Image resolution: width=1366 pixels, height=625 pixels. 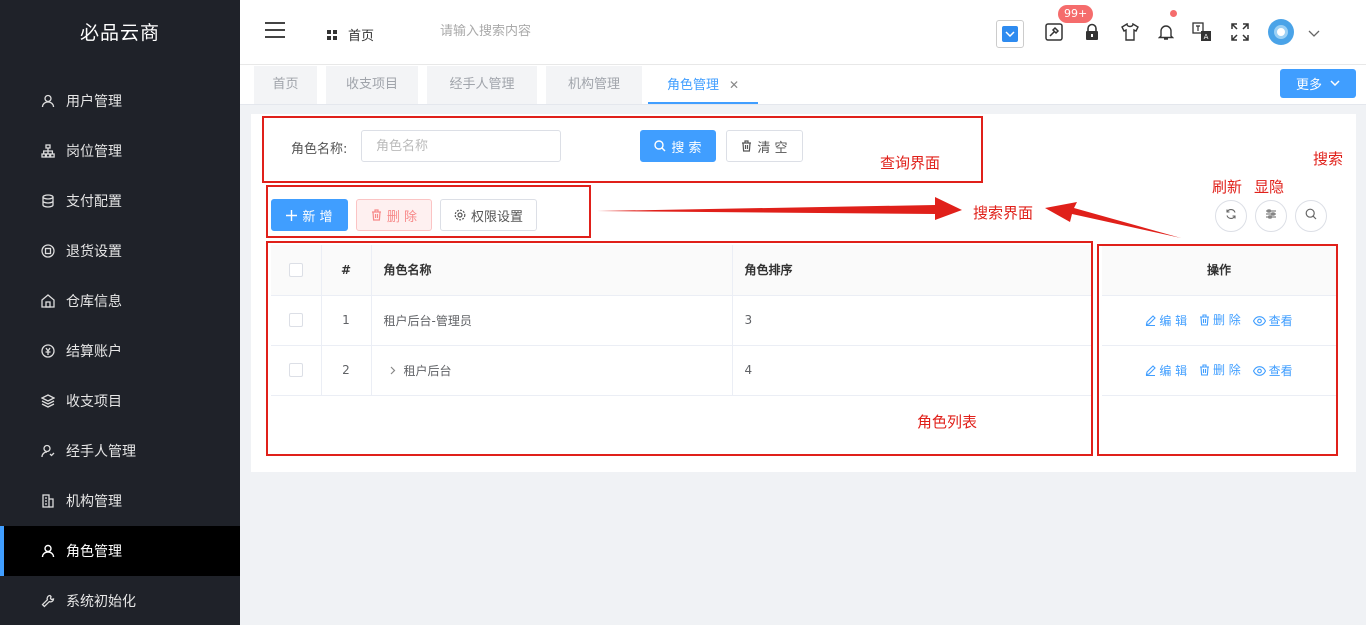 What do you see at coordinates (120, 251) in the screenshot?
I see `sidebar-item-return: 退货设置` at bounding box center [120, 251].